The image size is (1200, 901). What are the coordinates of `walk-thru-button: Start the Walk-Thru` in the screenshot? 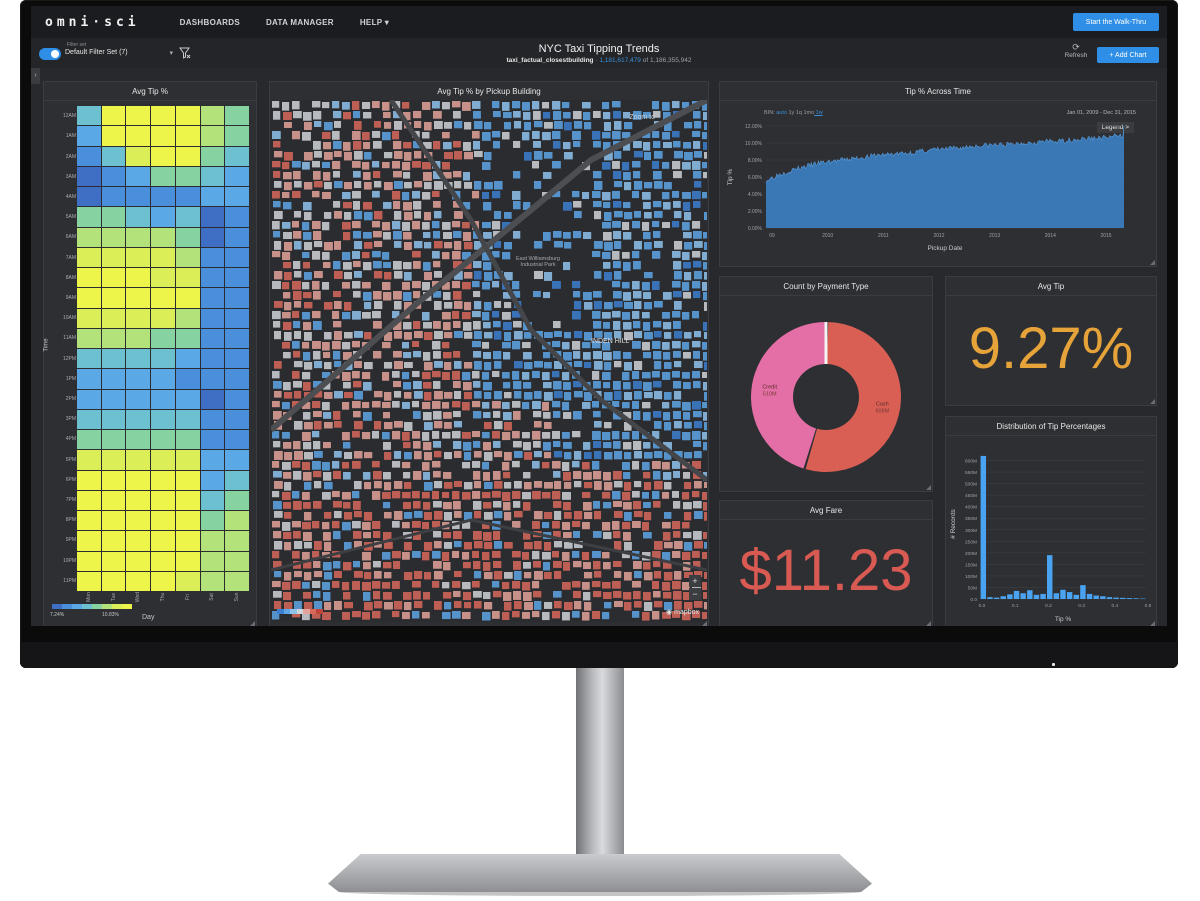 It's located at (1116, 22).